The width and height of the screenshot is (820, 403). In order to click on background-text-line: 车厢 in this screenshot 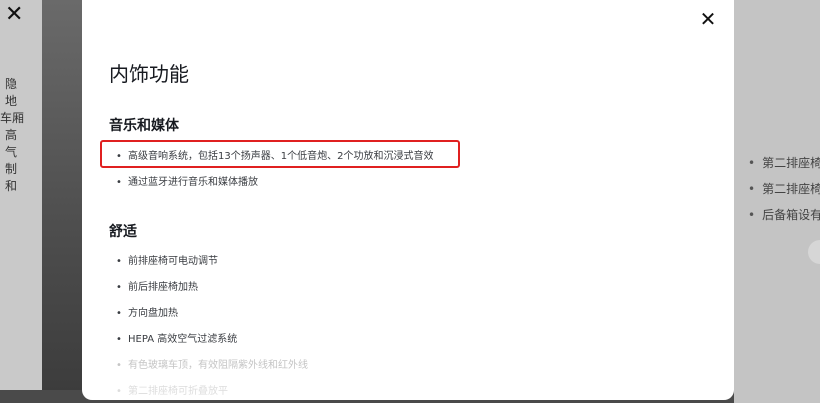, I will do `click(12, 118)`.